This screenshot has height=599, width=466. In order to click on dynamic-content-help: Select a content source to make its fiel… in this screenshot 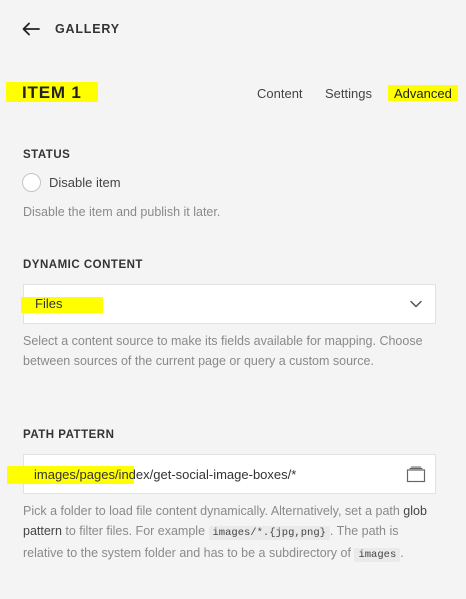, I will do `click(223, 351)`.